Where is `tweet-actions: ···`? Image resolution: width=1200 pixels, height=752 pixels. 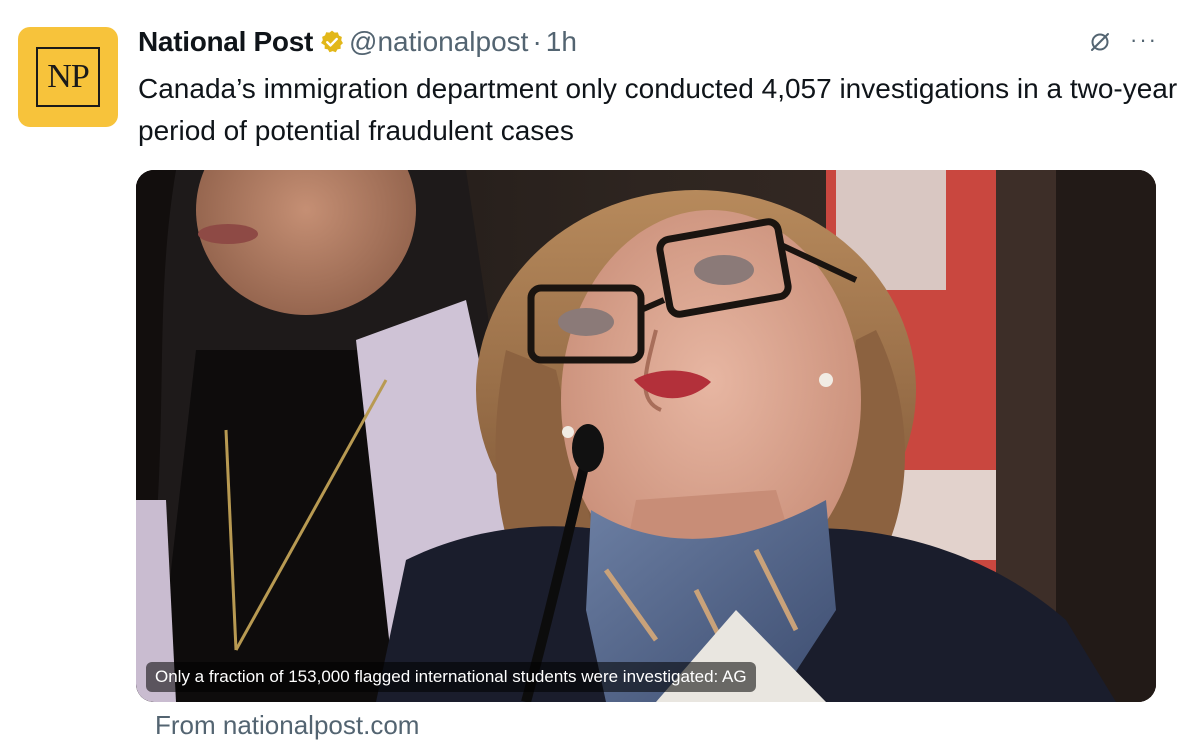 tweet-actions: ··· is located at coordinates (1123, 43).